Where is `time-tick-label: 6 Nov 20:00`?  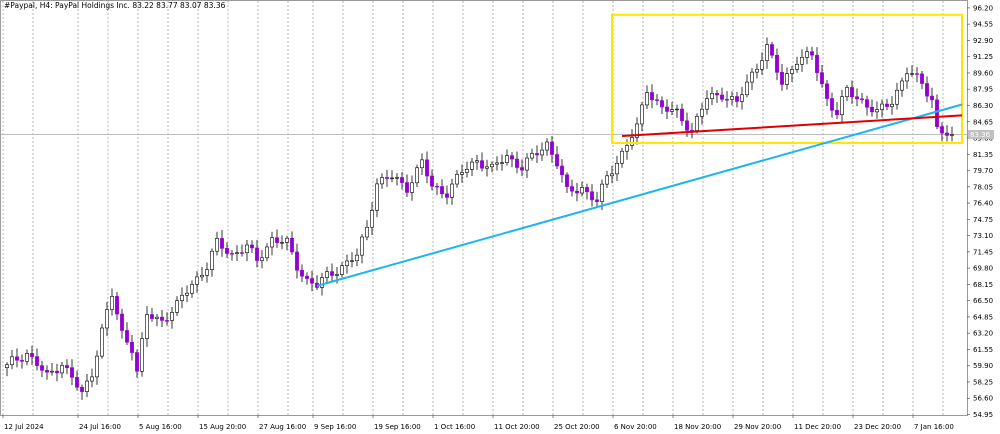
time-tick-label: 6 Nov 20:00 is located at coordinates (635, 427).